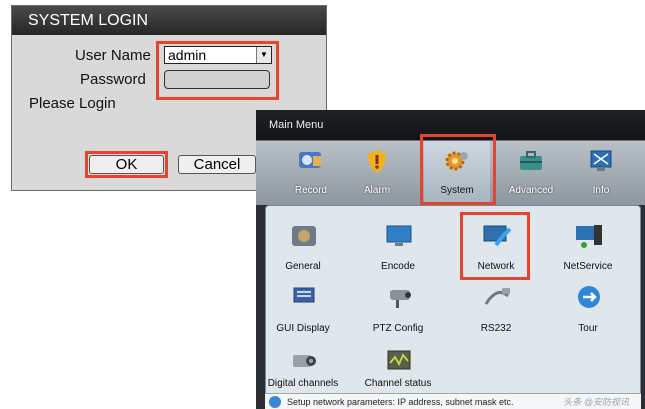  What do you see at coordinates (304, 295) in the screenshot?
I see `gui-display-icon` at bounding box center [304, 295].